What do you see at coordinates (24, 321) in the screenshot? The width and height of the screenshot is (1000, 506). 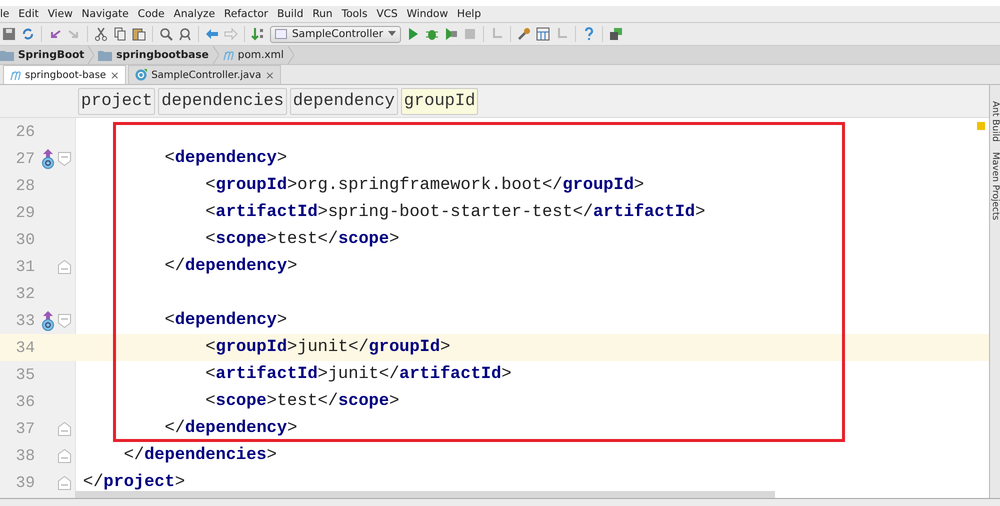 I see `line-number: 33` at bounding box center [24, 321].